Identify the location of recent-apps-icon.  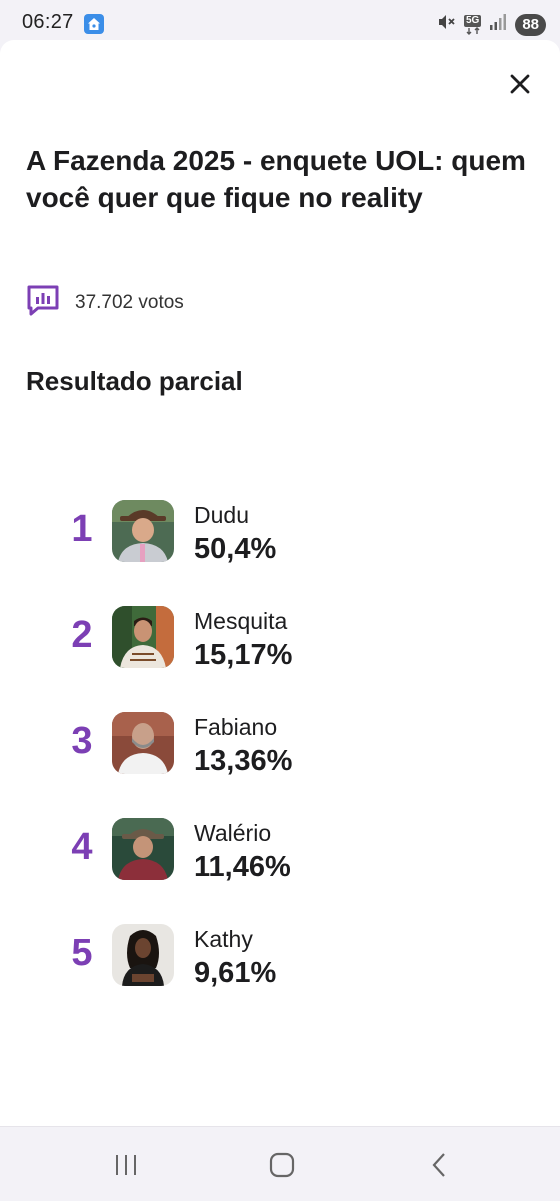
(126, 1165).